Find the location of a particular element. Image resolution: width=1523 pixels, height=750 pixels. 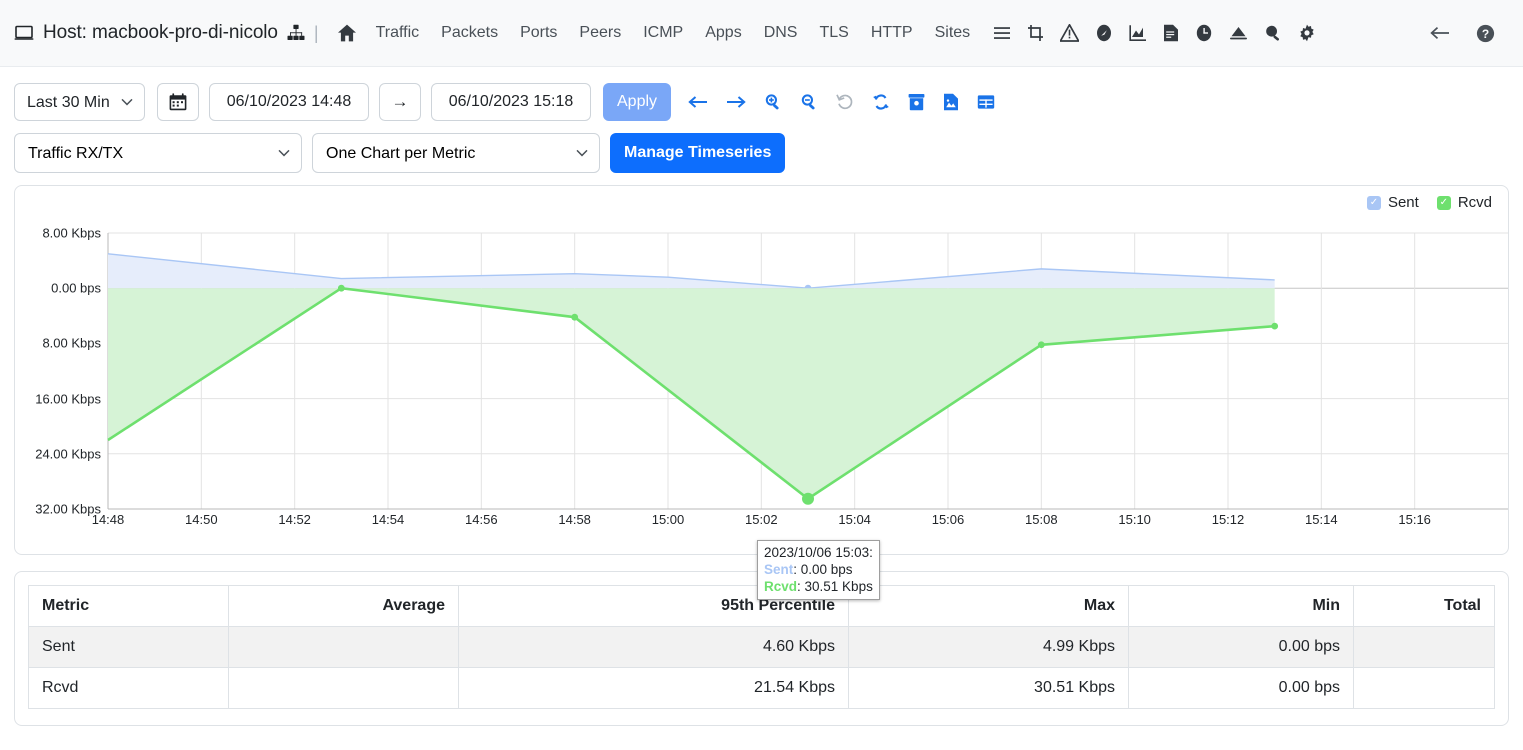

cell-average is located at coordinates (343, 688).